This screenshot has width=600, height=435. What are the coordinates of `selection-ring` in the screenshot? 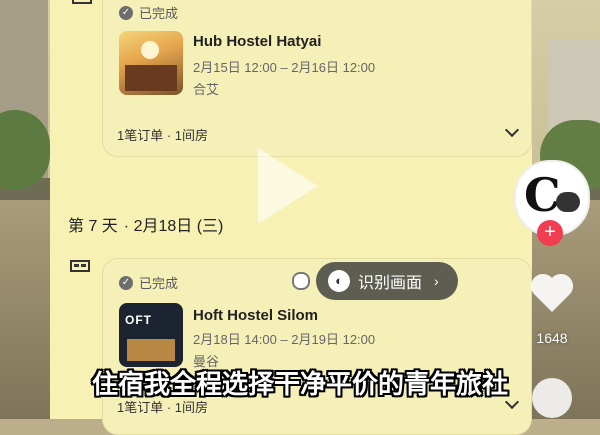 It's located at (301, 281).